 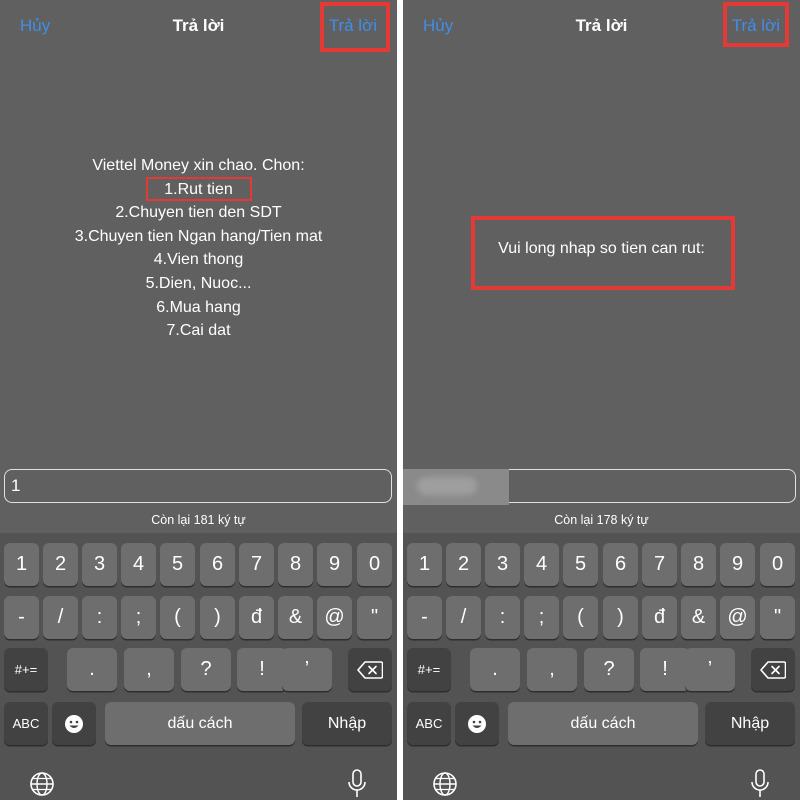 What do you see at coordinates (198, 486) in the screenshot?
I see `reply-input: 1` at bounding box center [198, 486].